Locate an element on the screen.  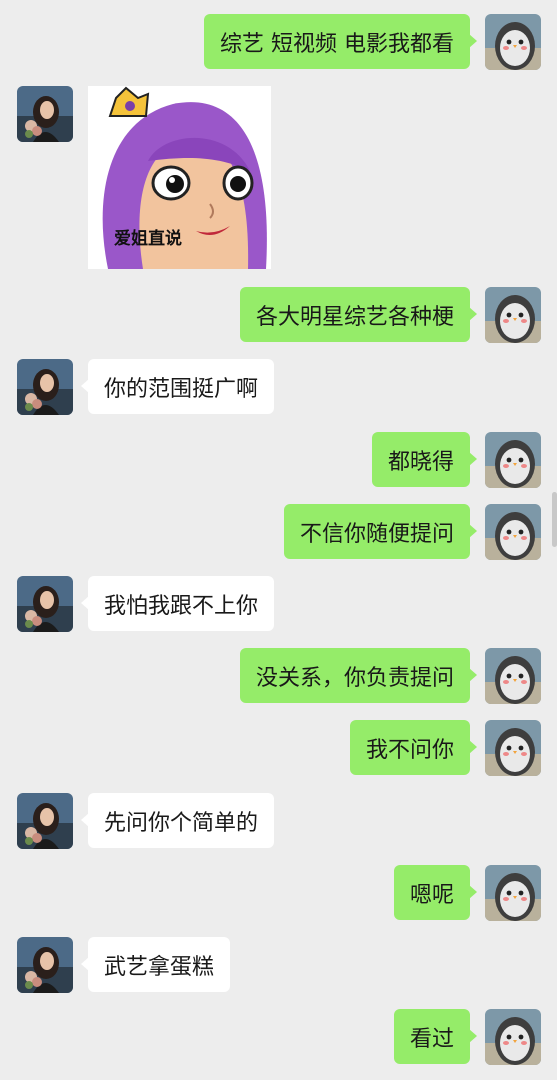
message-bubble-sent: 没关系，你负责提问 is located at coordinates (358, 675).